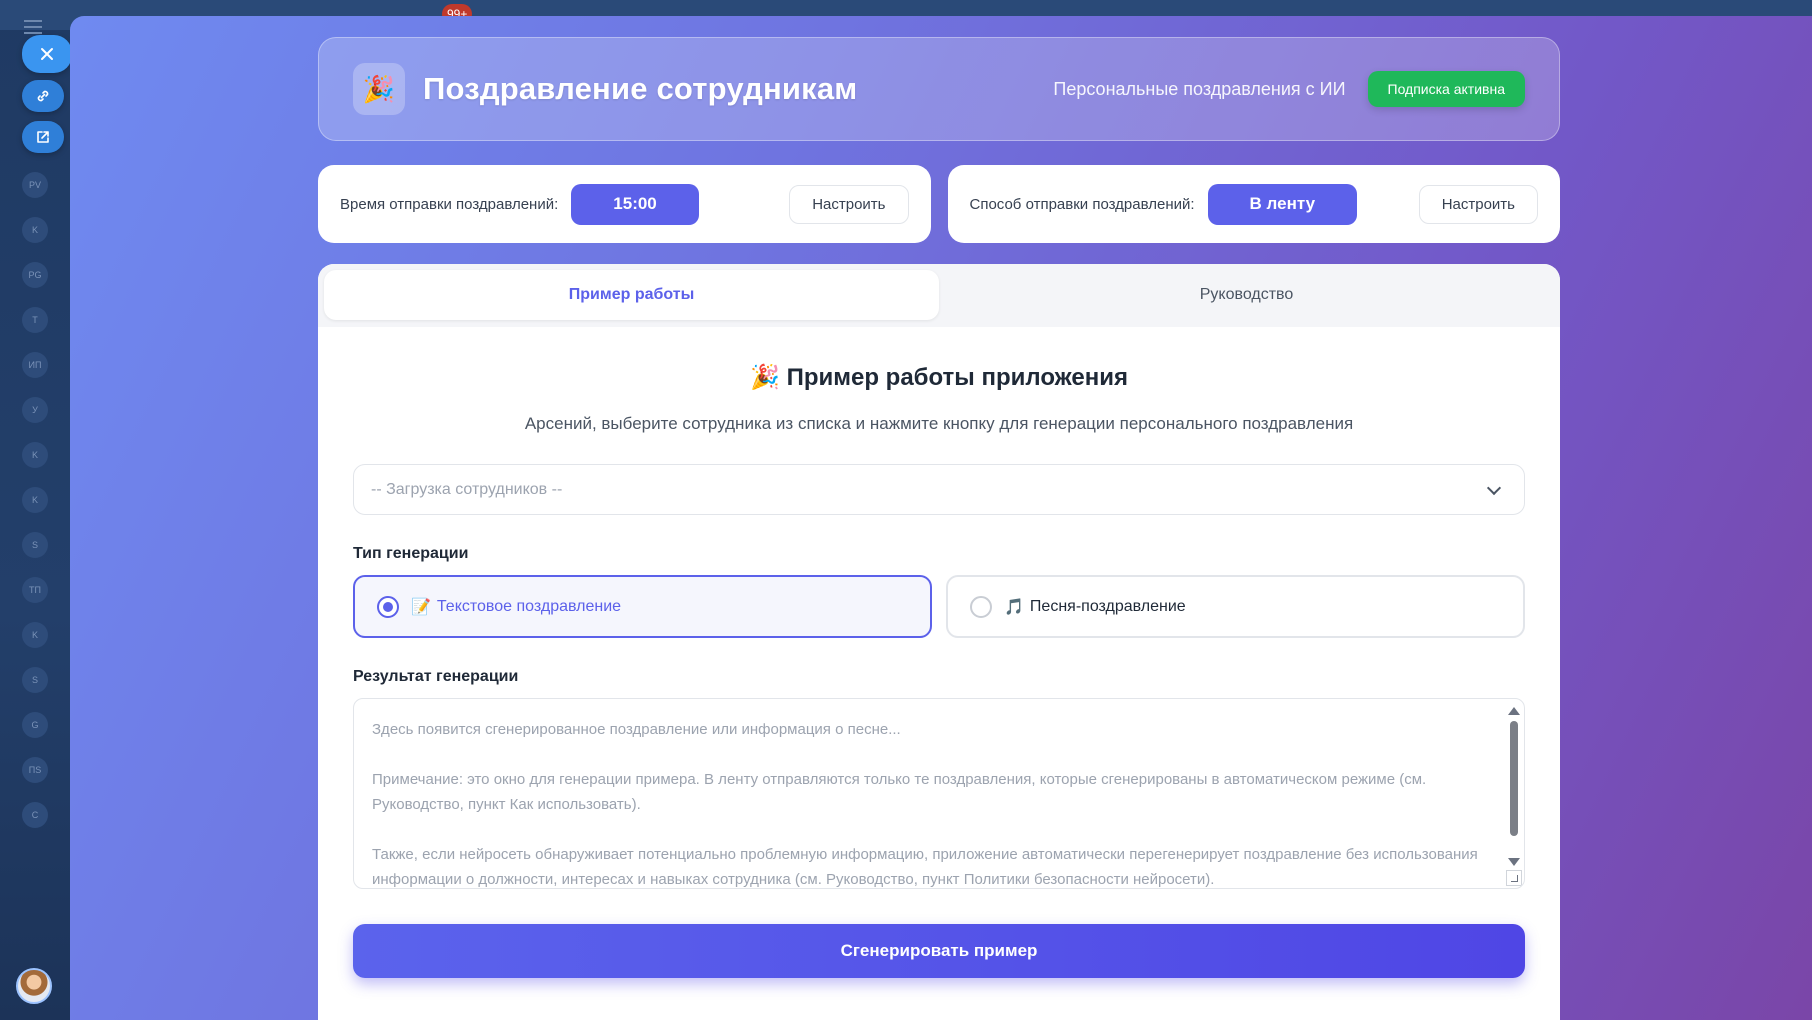 The image size is (1812, 1020). I want to click on open-new-window-button, so click(43, 137).